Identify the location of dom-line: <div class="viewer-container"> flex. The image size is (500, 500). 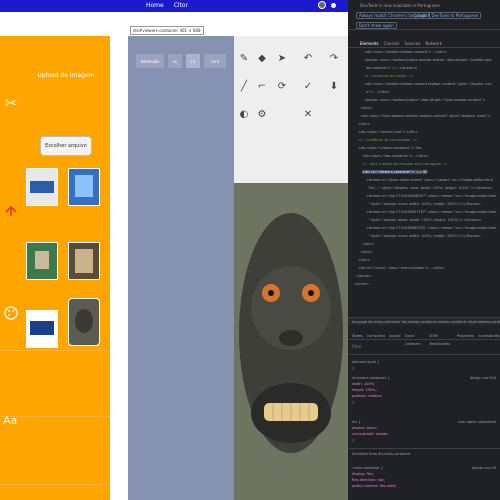
(390, 148).